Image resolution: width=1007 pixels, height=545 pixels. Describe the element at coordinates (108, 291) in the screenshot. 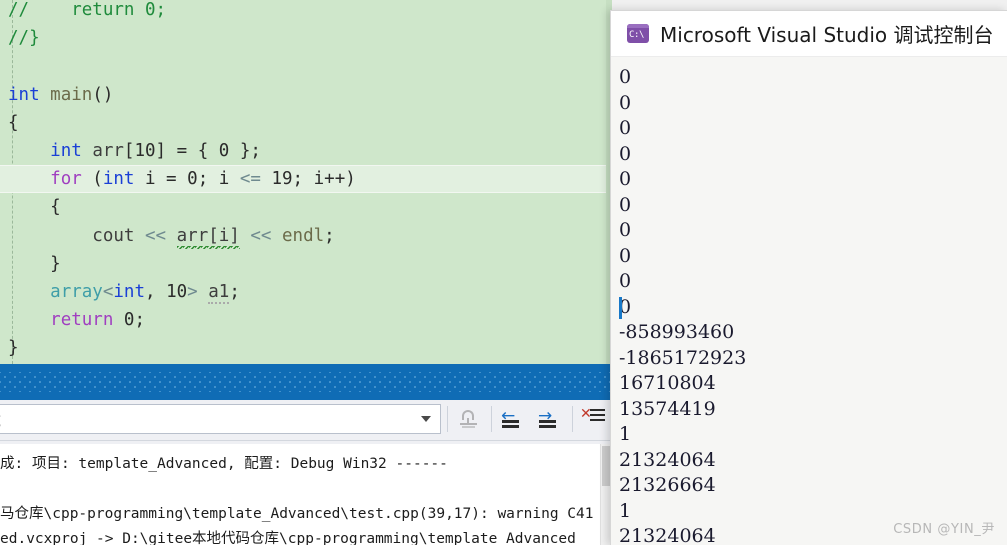

I see `code-token: <` at that location.